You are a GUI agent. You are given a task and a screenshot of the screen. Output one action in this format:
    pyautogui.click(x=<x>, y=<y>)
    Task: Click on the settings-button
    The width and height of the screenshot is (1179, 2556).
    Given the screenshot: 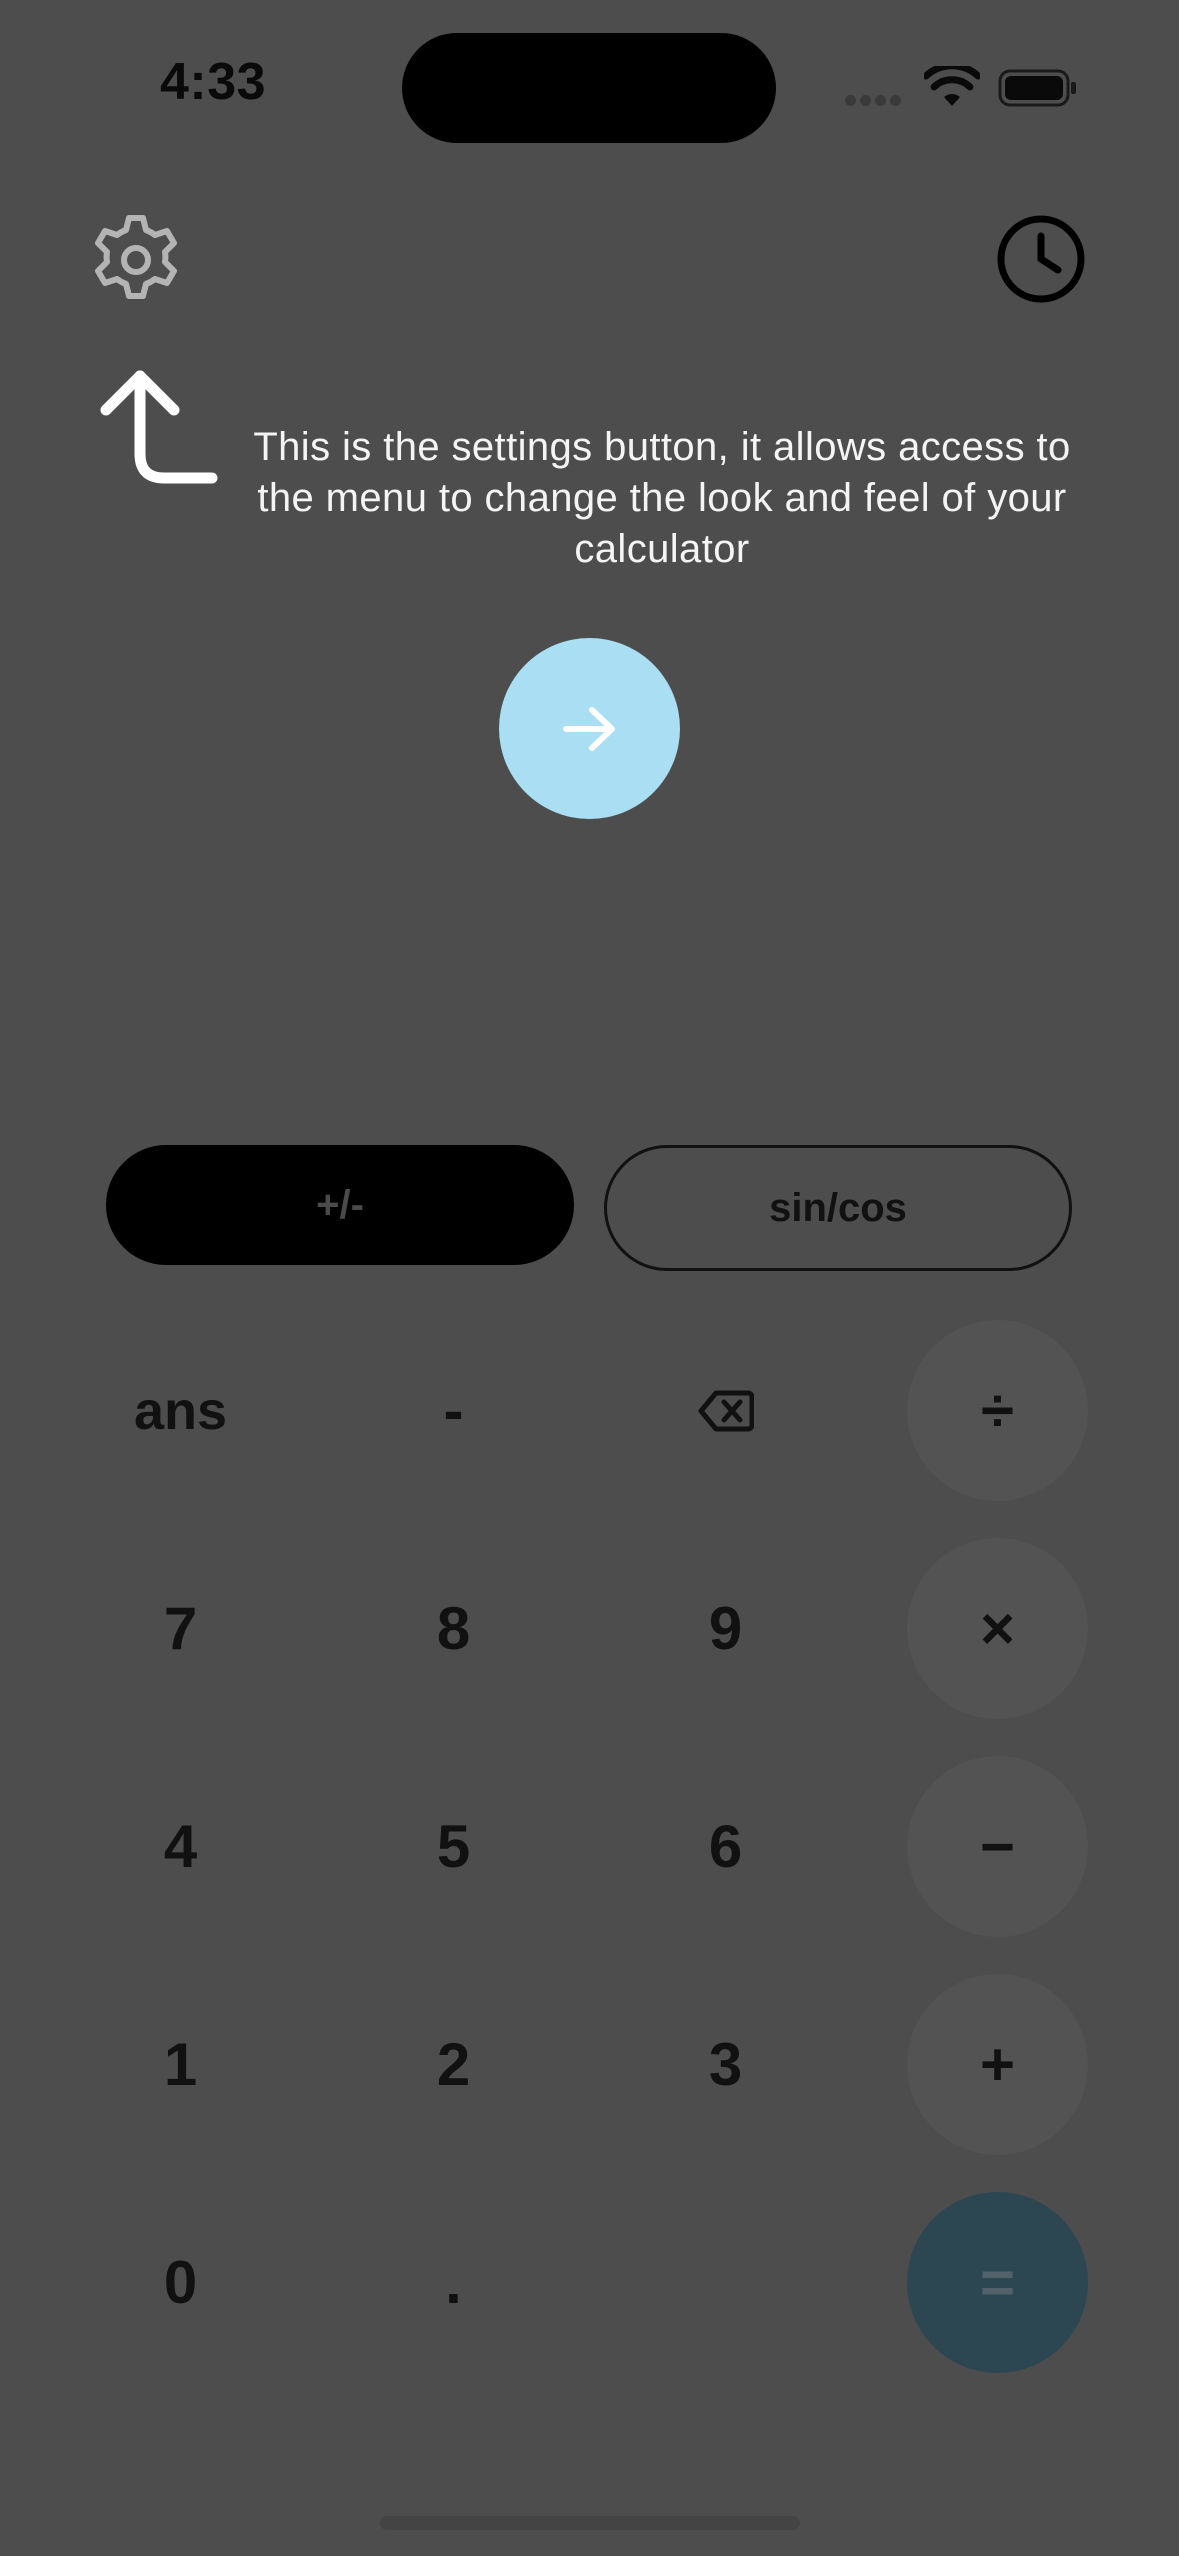 What is the action you would take?
    pyautogui.click(x=136, y=260)
    